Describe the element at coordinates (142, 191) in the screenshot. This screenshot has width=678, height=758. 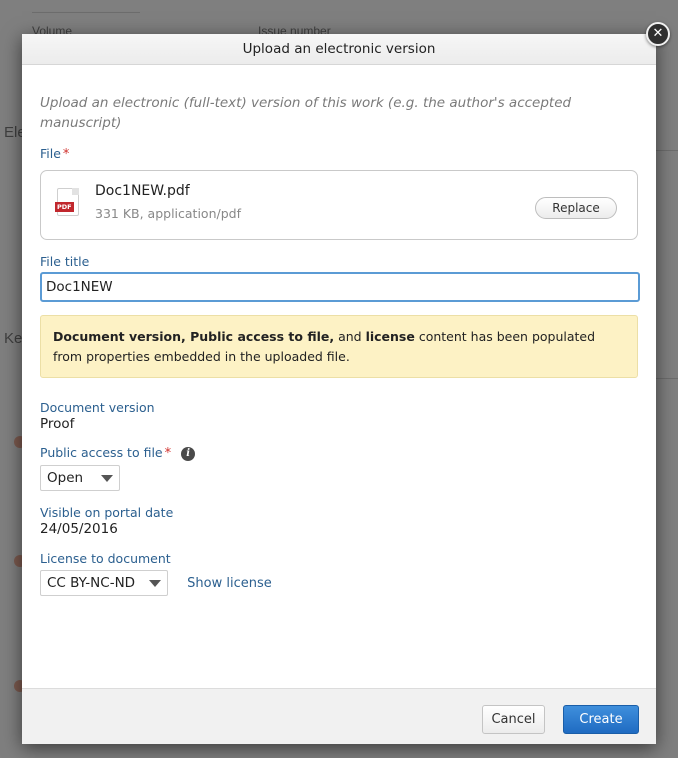
I see `file-name: Doc1NEW.pdf` at that location.